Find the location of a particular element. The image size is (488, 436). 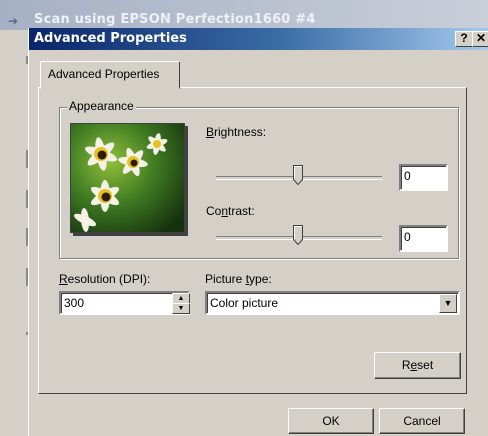

contrast-input: 0 is located at coordinates (423, 238).